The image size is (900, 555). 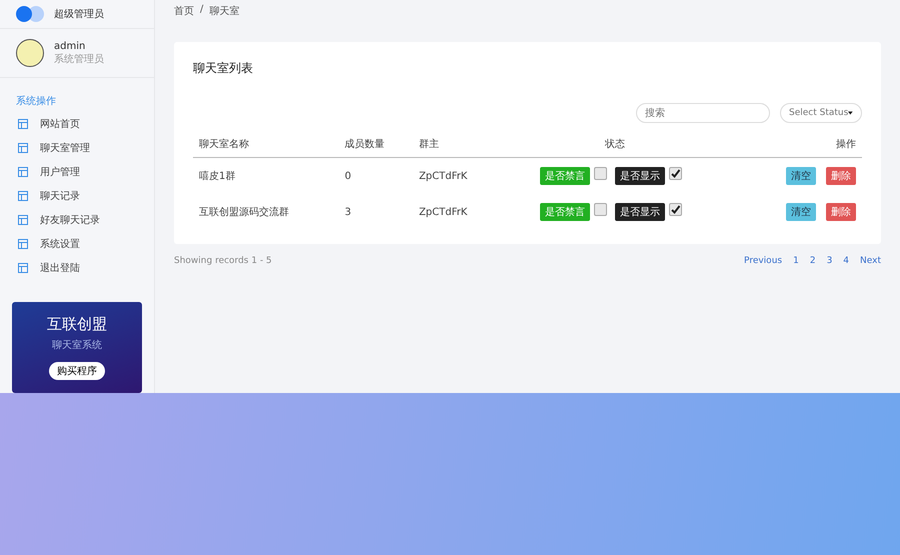 I want to click on breadcrumb-item: 聊天室, so click(x=224, y=11).